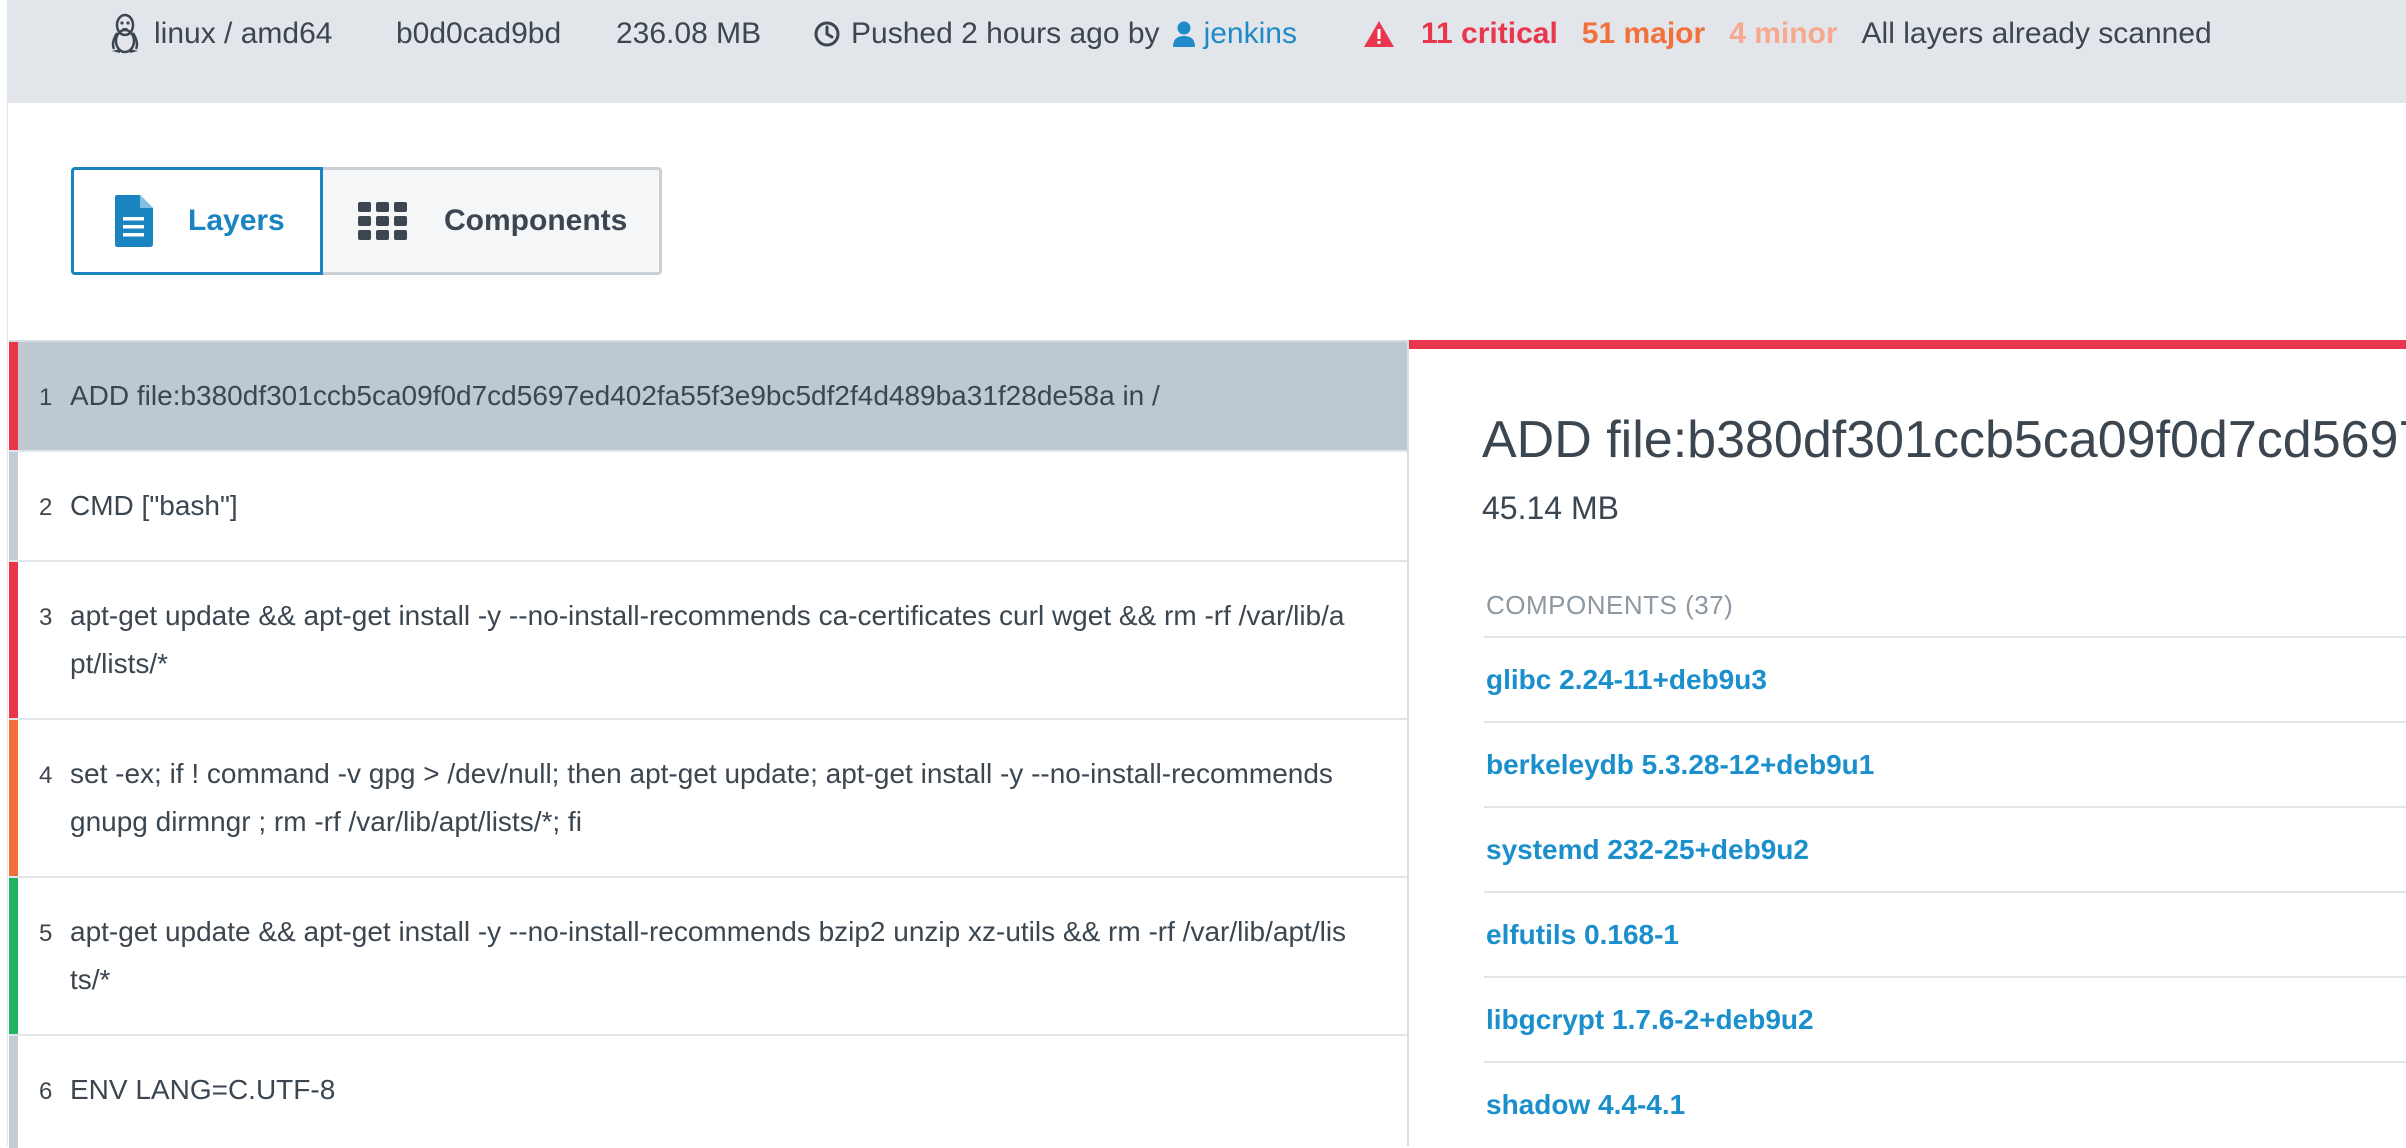  I want to click on layer-number: 4, so click(46, 775).